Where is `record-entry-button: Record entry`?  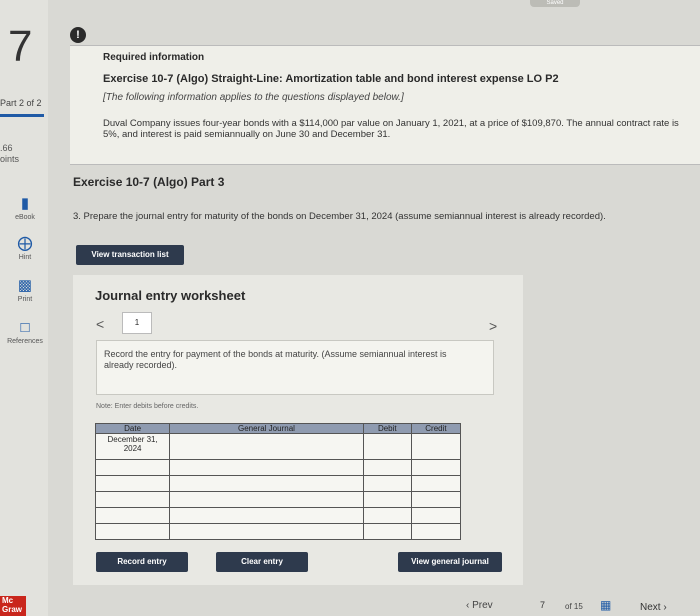
record-entry-button: Record entry is located at coordinates (142, 562).